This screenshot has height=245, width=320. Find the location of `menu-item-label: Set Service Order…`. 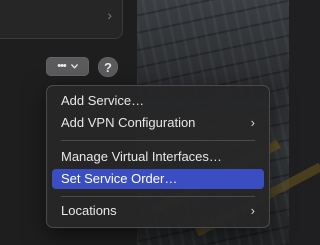

menu-item-label: Set Service Order… is located at coordinates (119, 178).